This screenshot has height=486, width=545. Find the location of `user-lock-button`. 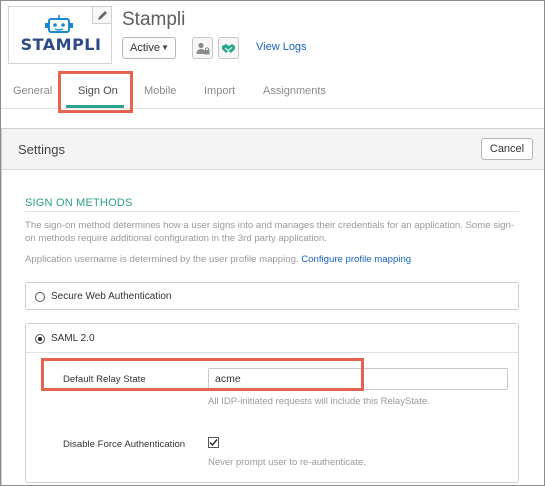

user-lock-button is located at coordinates (202, 48).